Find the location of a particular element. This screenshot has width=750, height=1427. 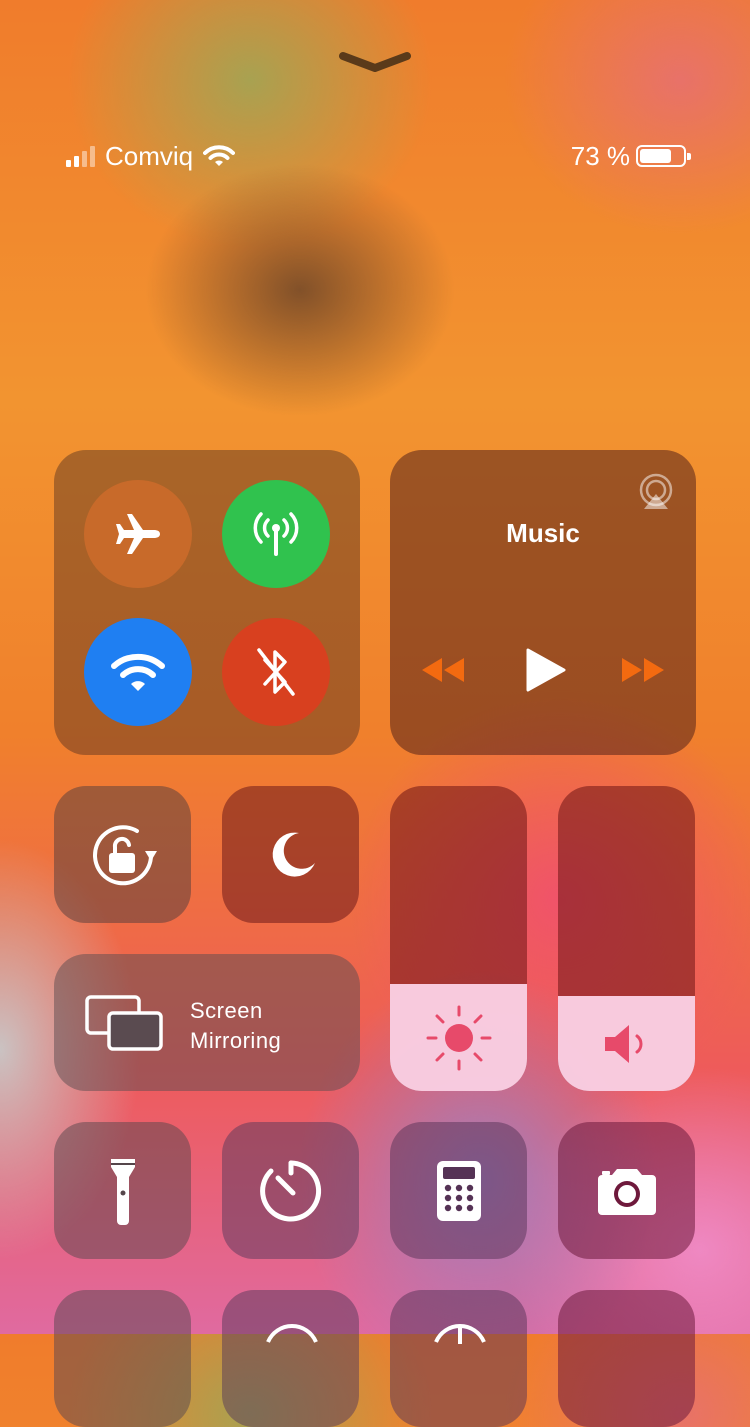

airplane-icon is located at coordinates (138, 534).